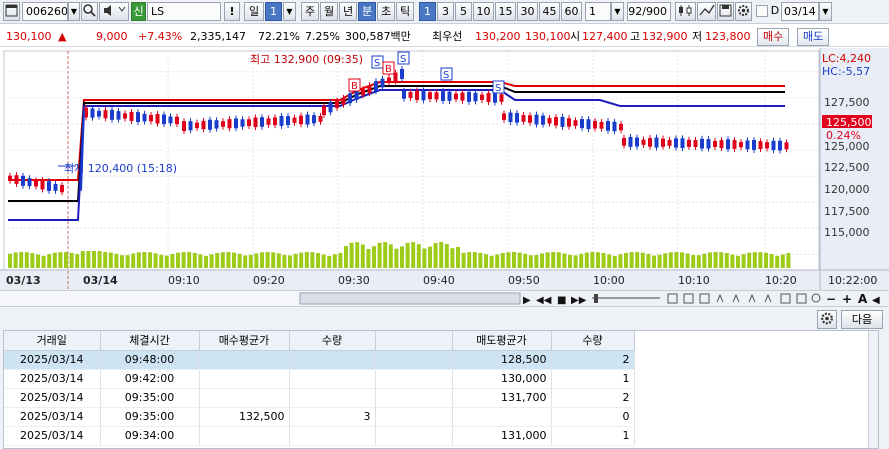 This screenshot has width=889, height=449. I want to click on scroll-thumb, so click(410, 298).